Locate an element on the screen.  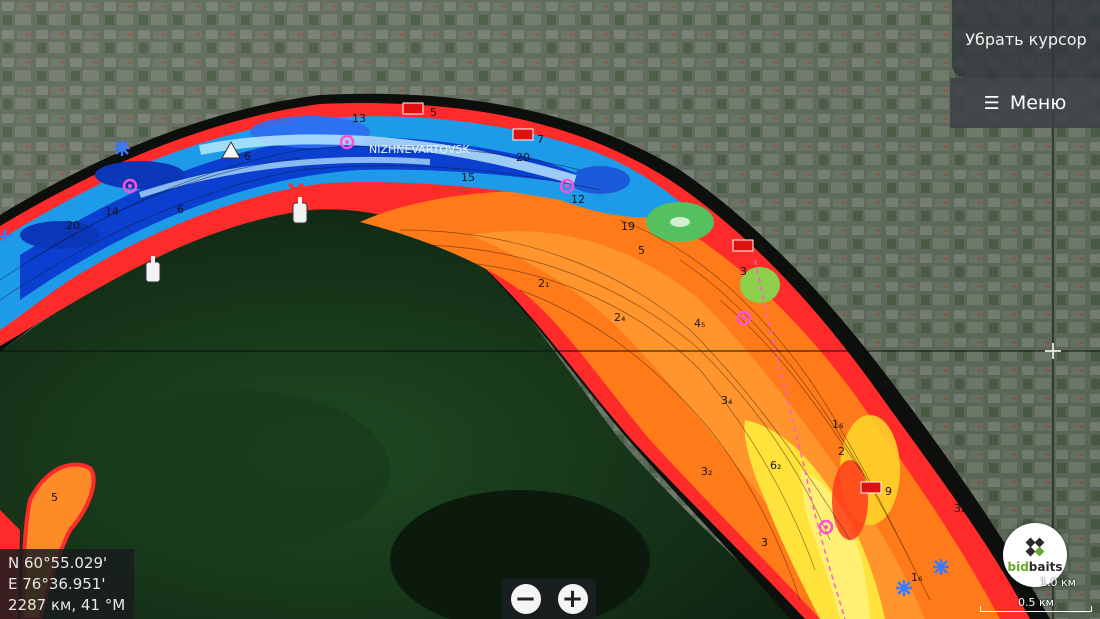
scale-bar is located at coordinates (1036, 609).